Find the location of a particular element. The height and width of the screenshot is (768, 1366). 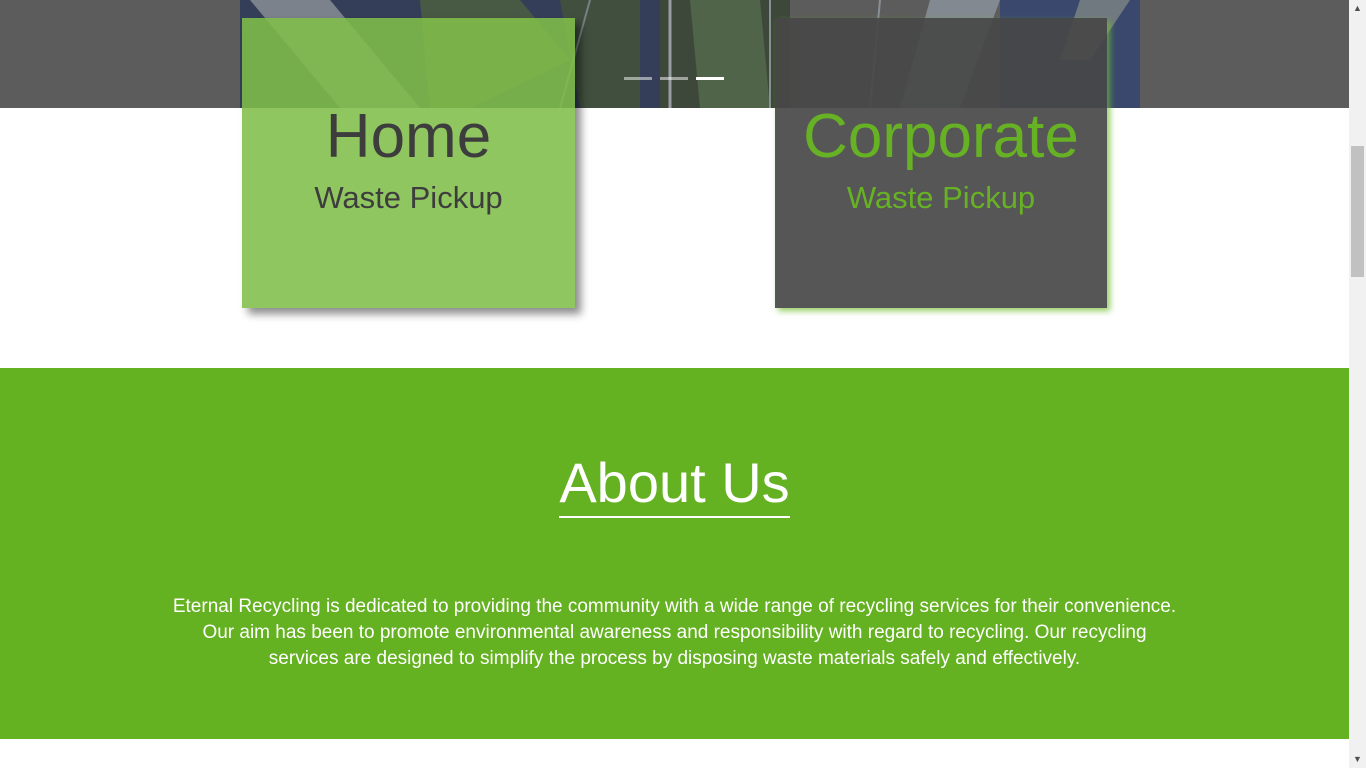

about-heading: About Us is located at coordinates (674, 485).